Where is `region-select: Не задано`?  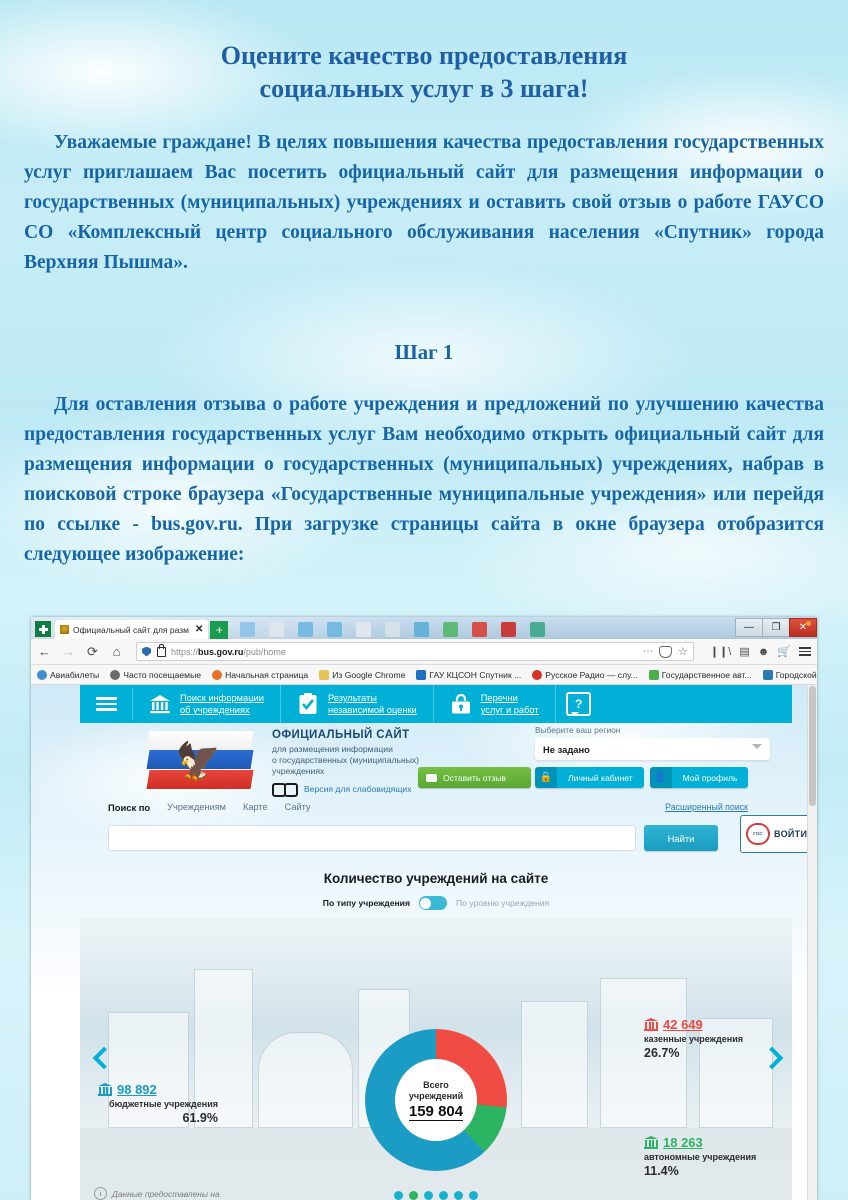
region-select: Не задано is located at coordinates (652, 749).